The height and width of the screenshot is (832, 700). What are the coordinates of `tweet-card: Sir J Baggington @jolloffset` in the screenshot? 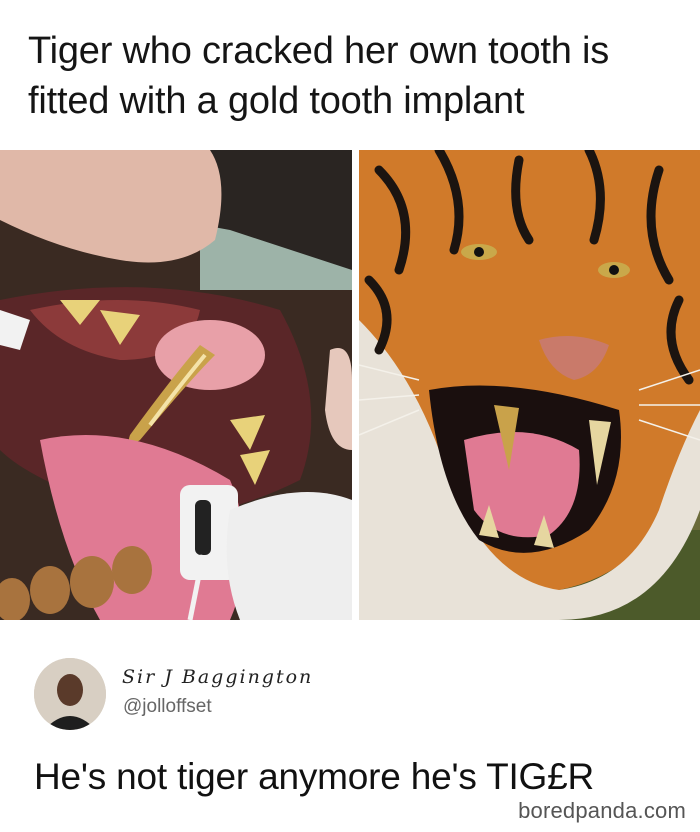 It's located at (354, 694).